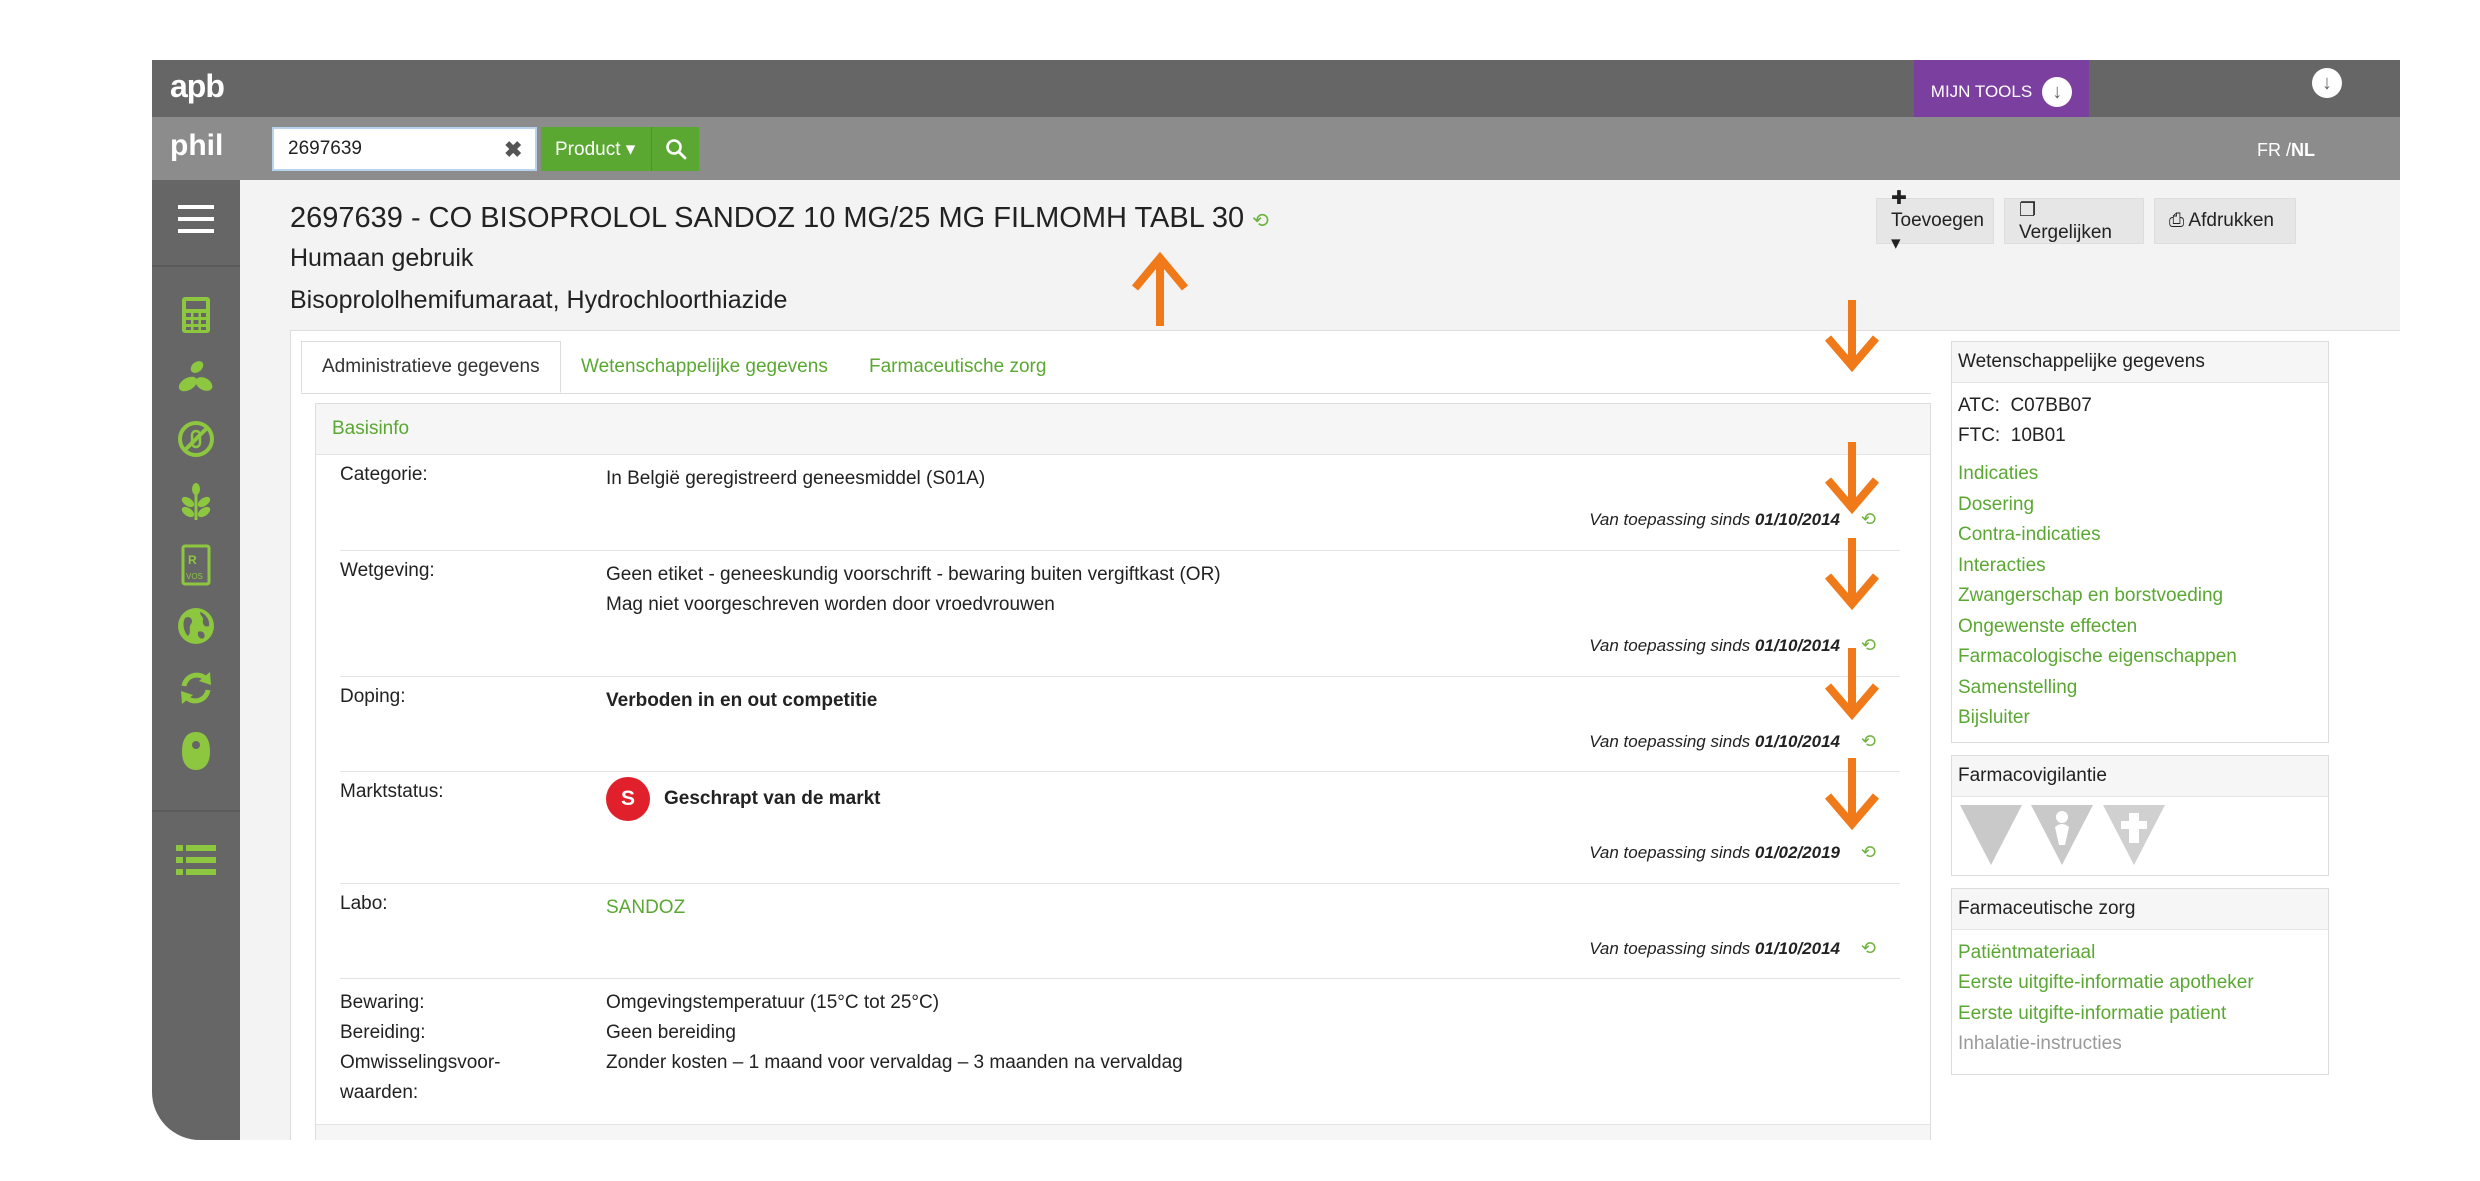  What do you see at coordinates (196, 864) in the screenshot?
I see `list-icon` at bounding box center [196, 864].